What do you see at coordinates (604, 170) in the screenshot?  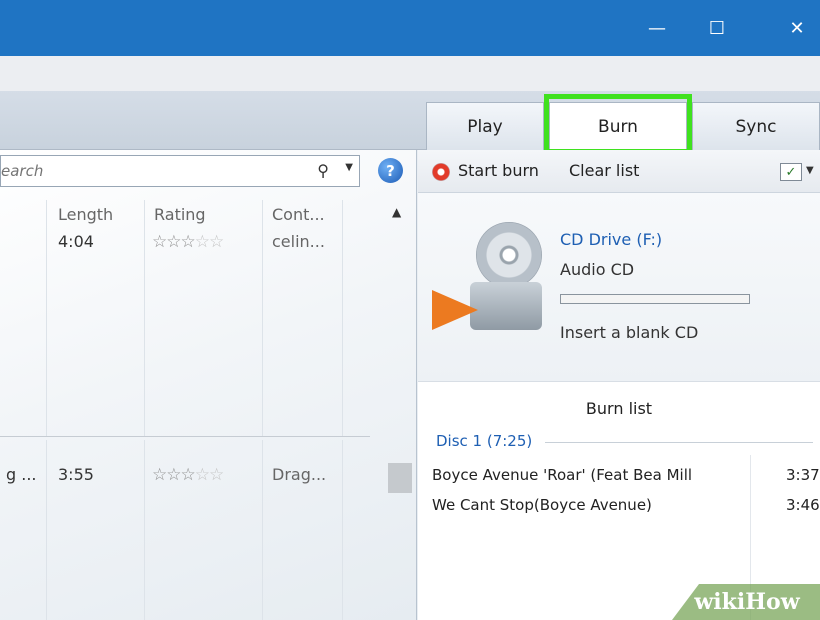 I see `clear-list-button: Clear list` at bounding box center [604, 170].